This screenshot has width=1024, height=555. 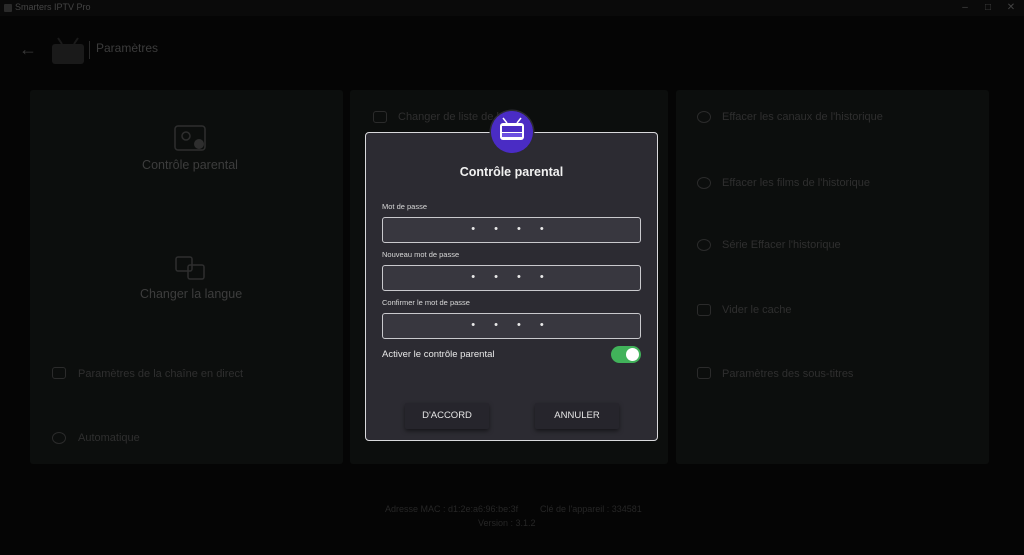 I want to click on page-title: Paramètres, so click(x=127, y=48).